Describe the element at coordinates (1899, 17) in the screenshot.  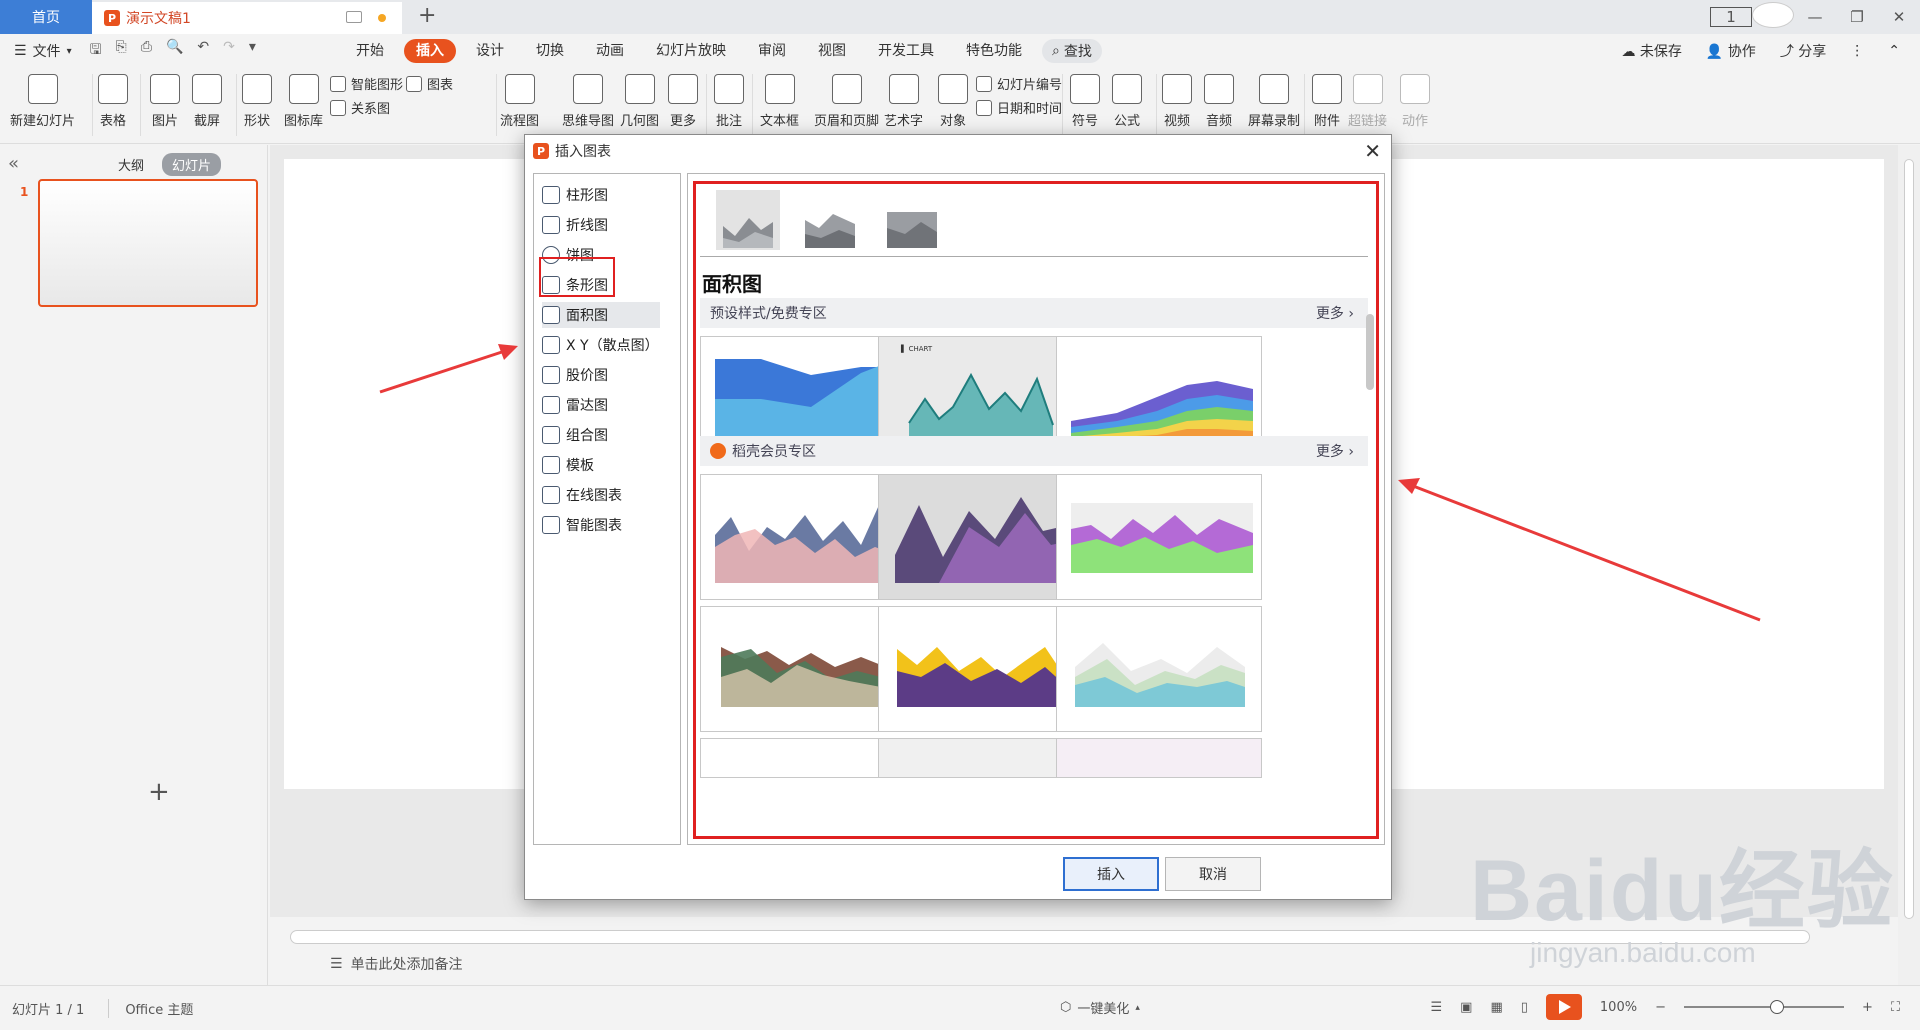
I see `close-icon: ✕` at that location.